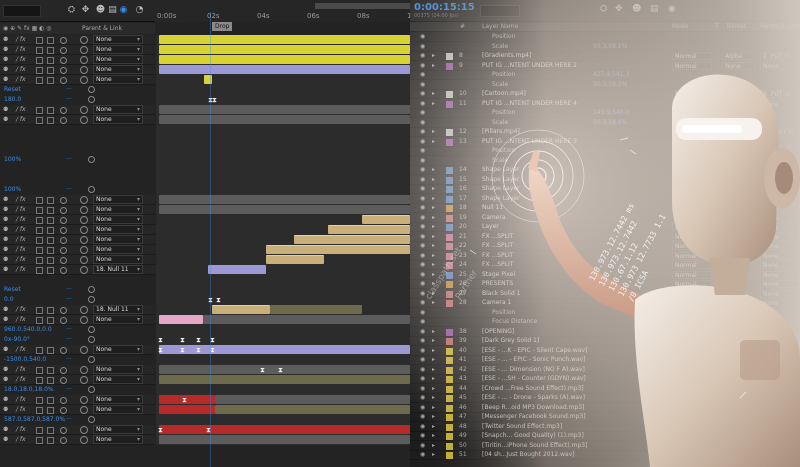 This screenshot has width=800, height=467. Describe the element at coordinates (603, 9) in the screenshot. I see `flowchart-icon: ⛭` at that location.